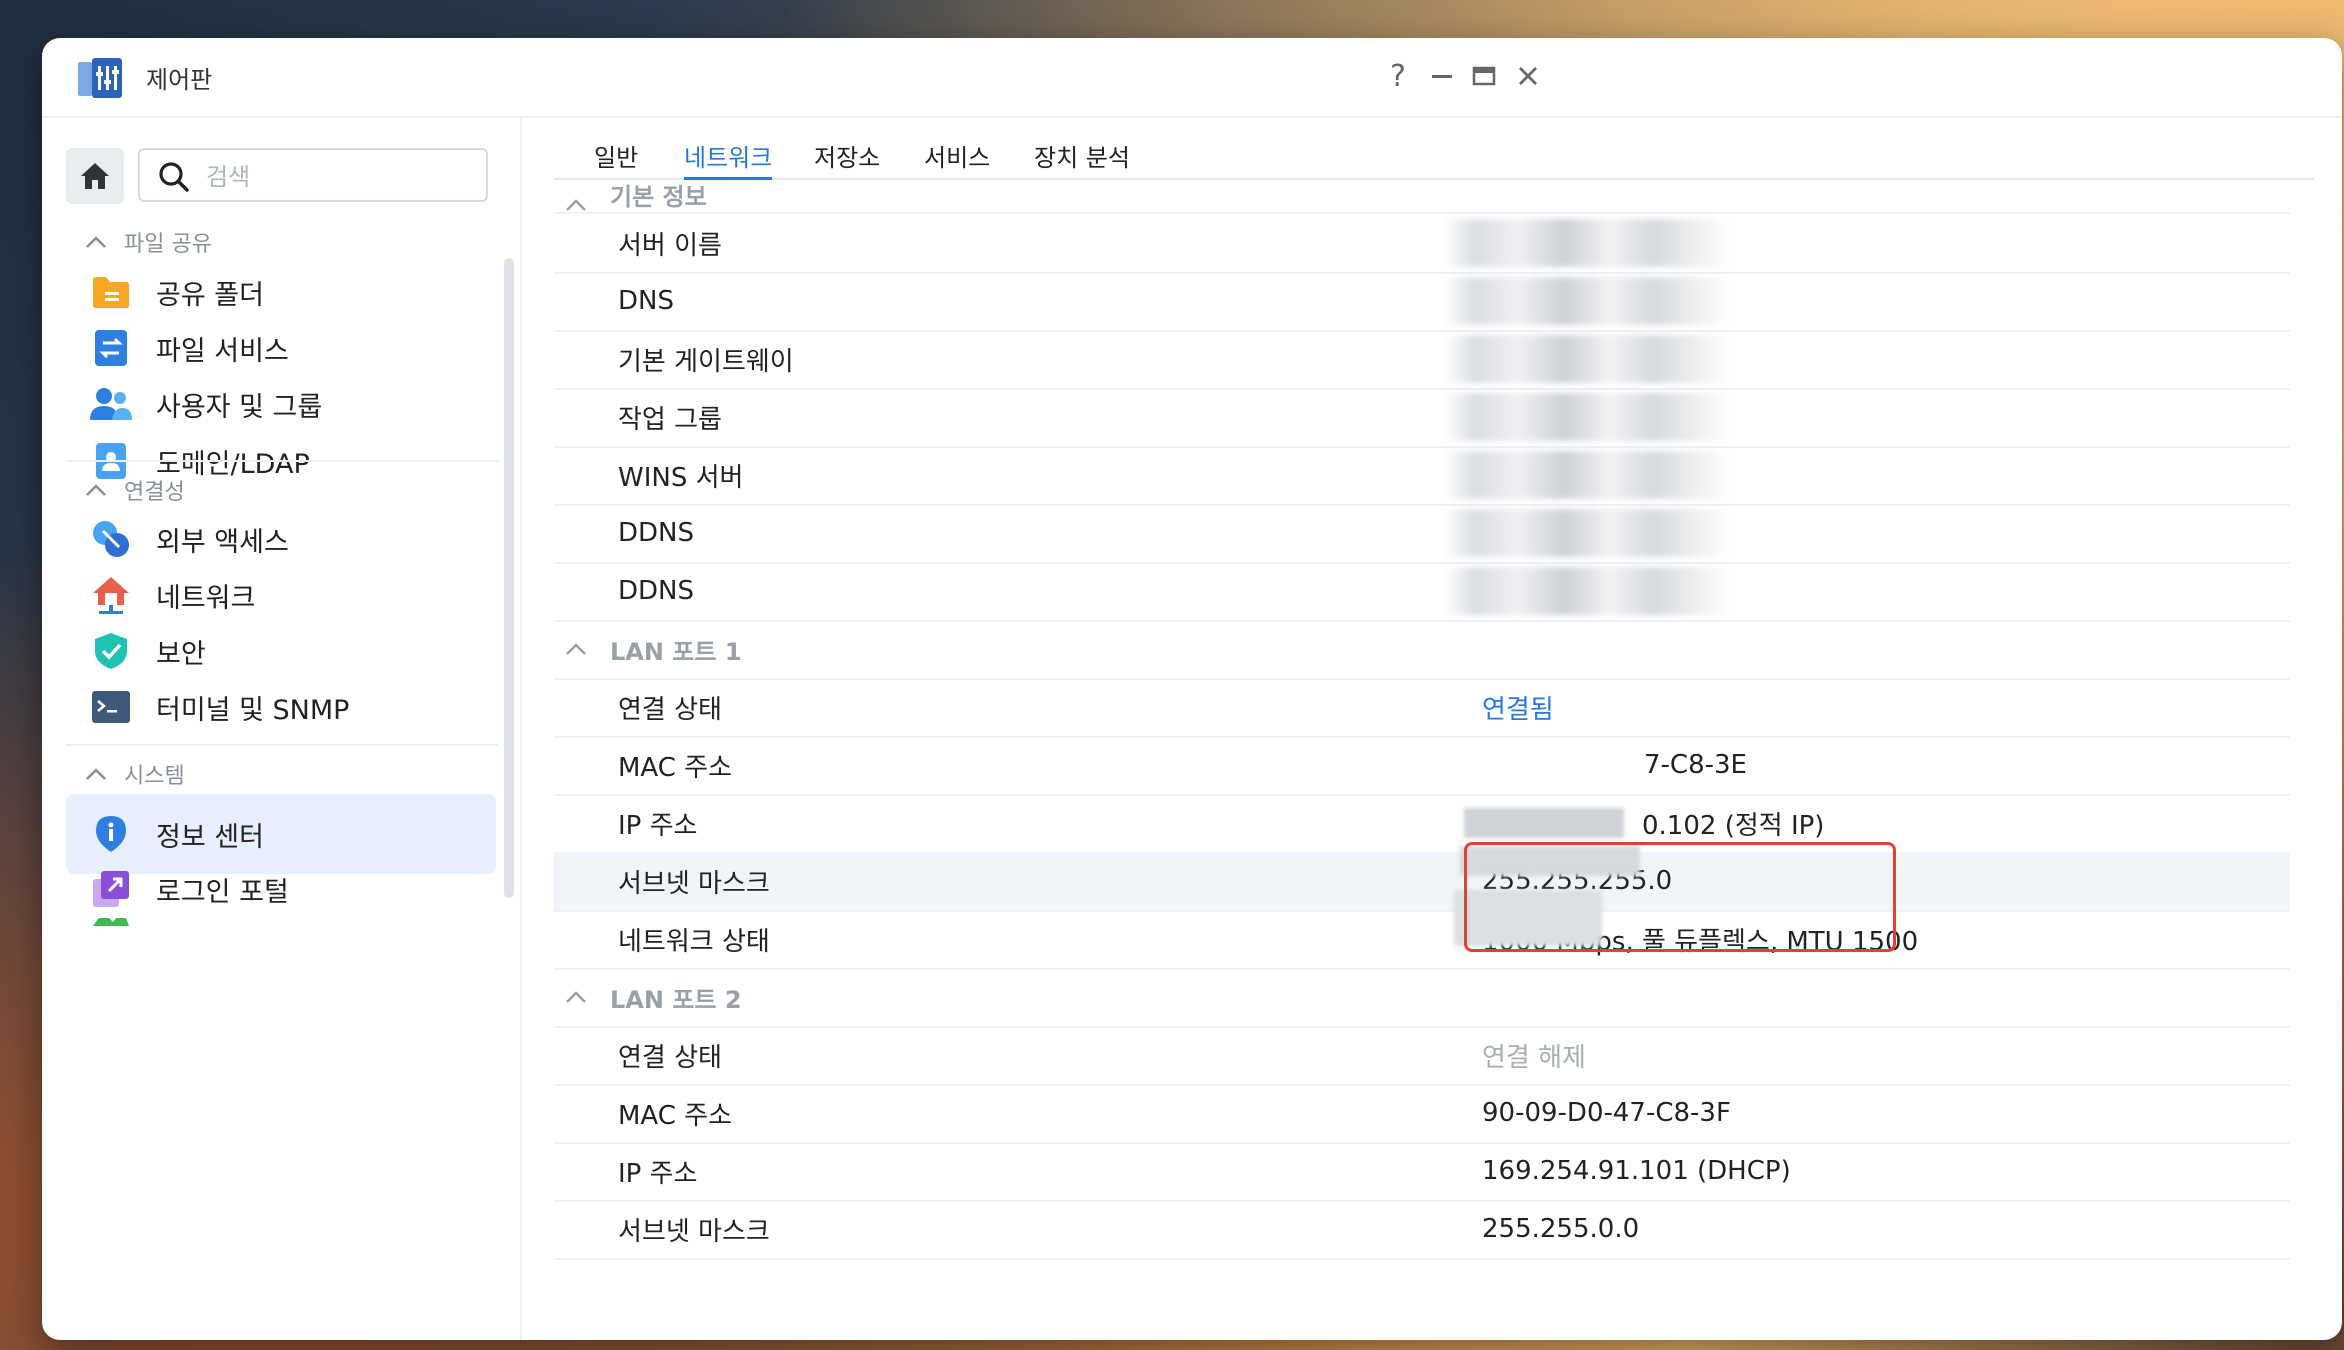 The width and height of the screenshot is (2344, 1350). Describe the element at coordinates (676, 999) in the screenshot. I see `group-label: LAN 포트 2` at that location.